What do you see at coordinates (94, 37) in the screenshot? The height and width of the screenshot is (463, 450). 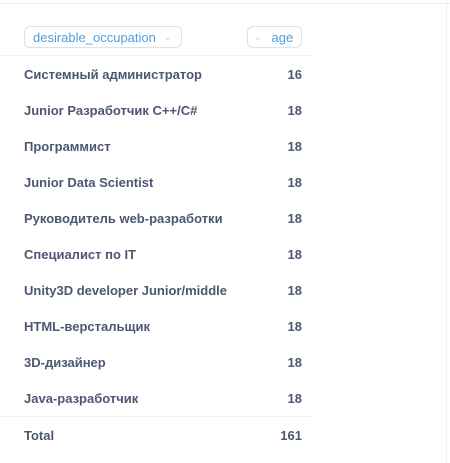 I see `column-header-occupation-label: desirable_occupation` at bounding box center [94, 37].